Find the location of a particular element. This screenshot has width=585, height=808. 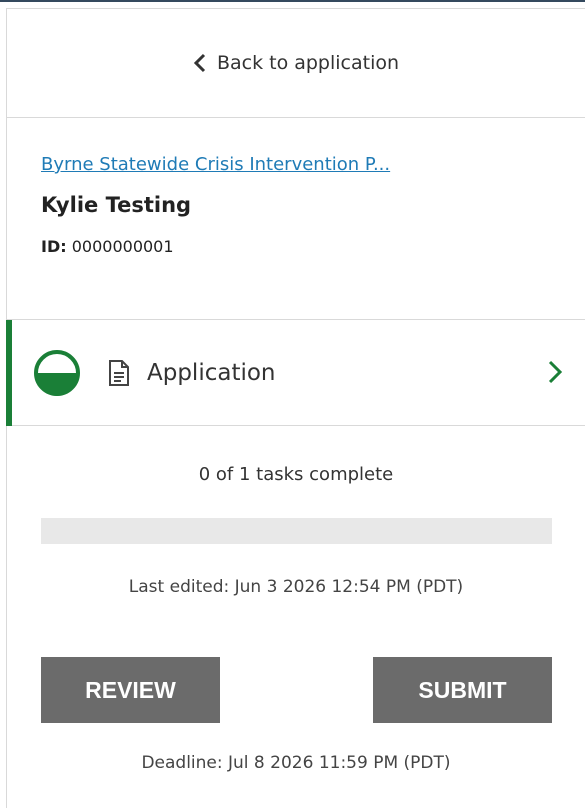

application-id: ID: 0000000001 is located at coordinates (313, 246).